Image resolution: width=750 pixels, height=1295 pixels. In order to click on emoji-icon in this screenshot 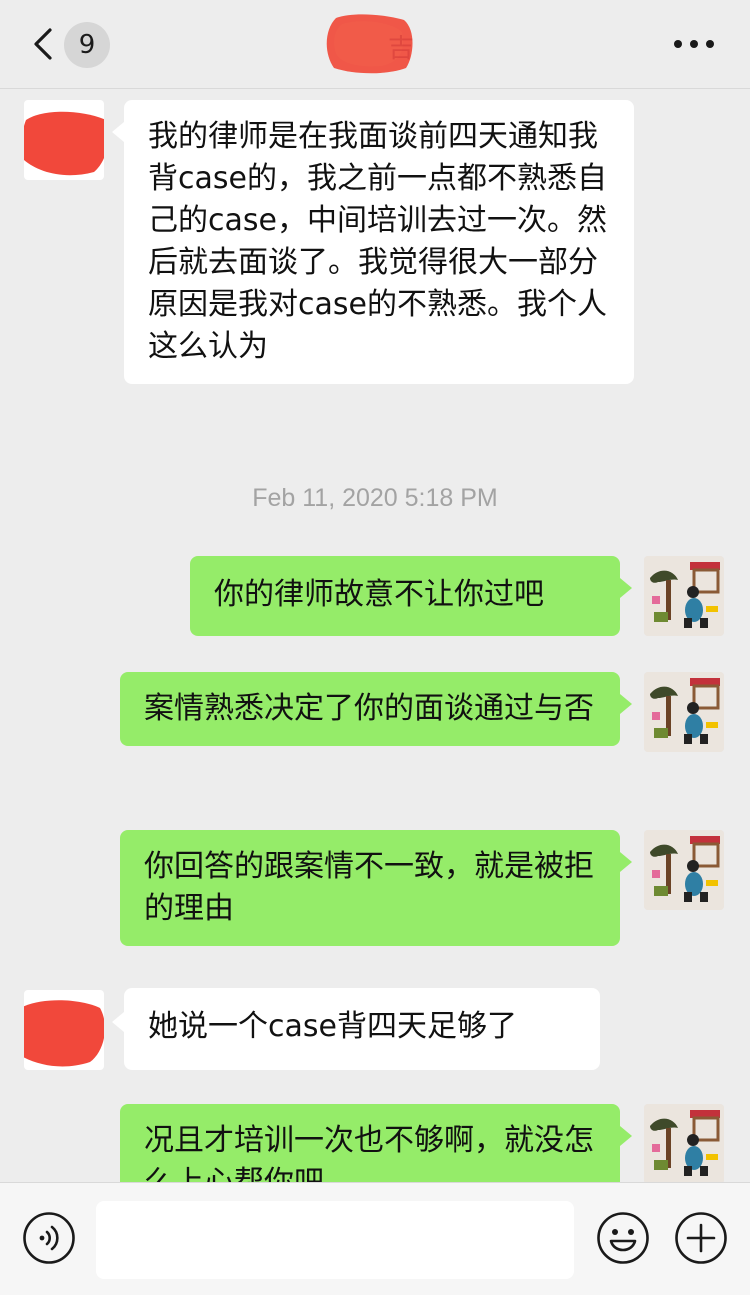, I will do `click(623, 1238)`.